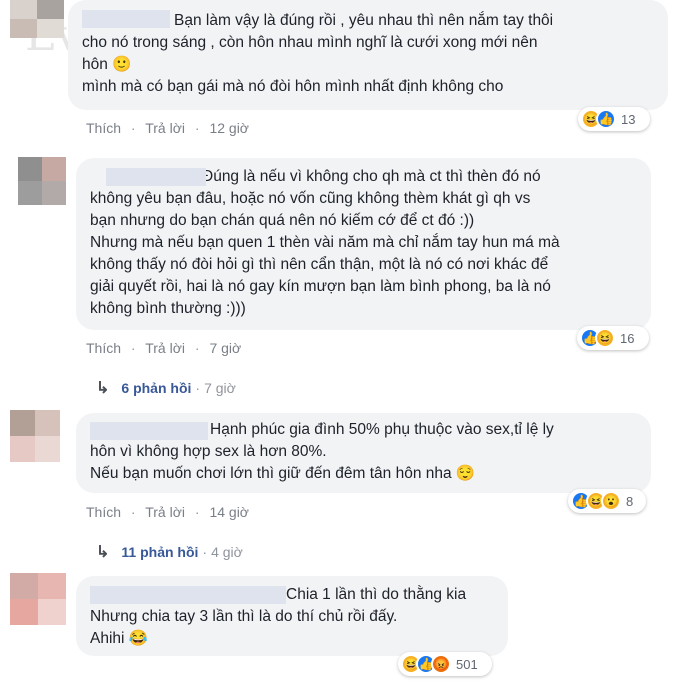  Describe the element at coordinates (229, 512) in the screenshot. I see `comment-time: 14 giờ` at that location.